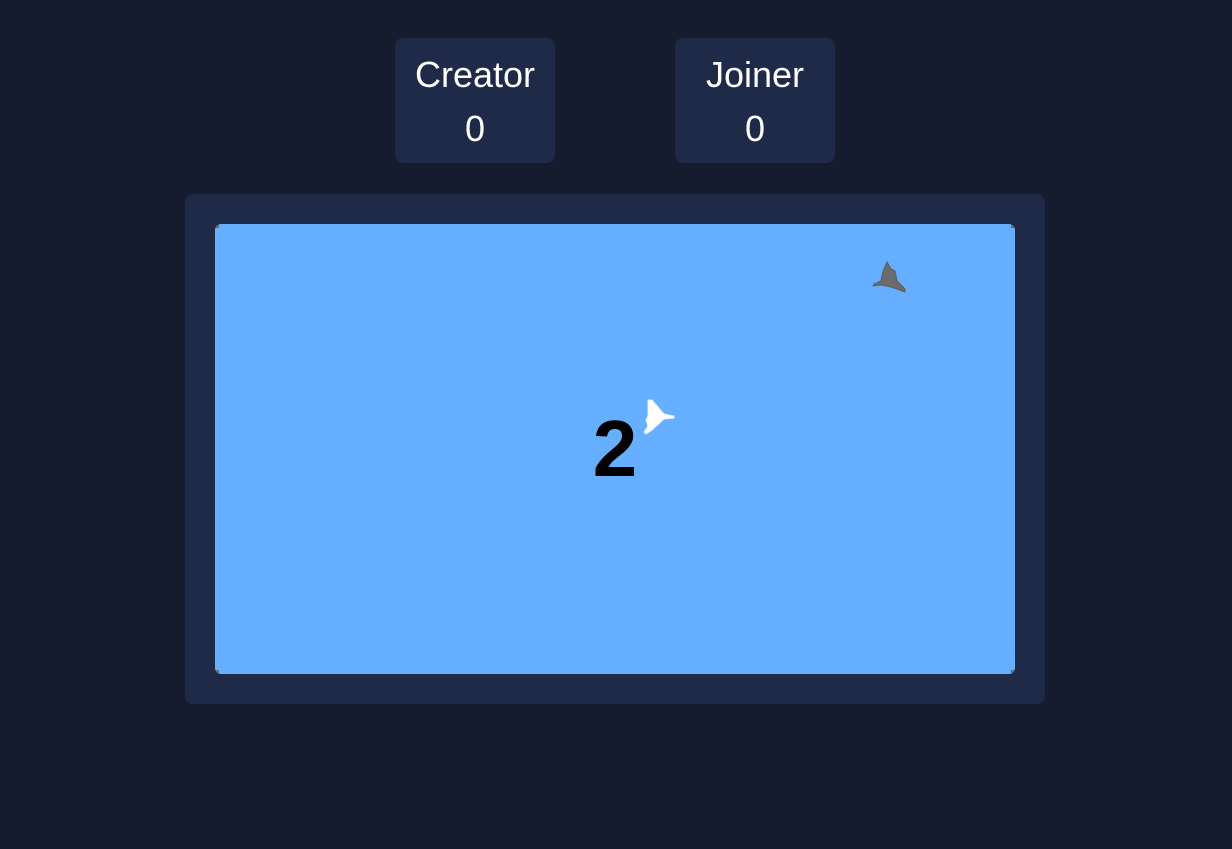  What do you see at coordinates (889, 276) in the screenshot?
I see `opponent-ship-icon` at bounding box center [889, 276].